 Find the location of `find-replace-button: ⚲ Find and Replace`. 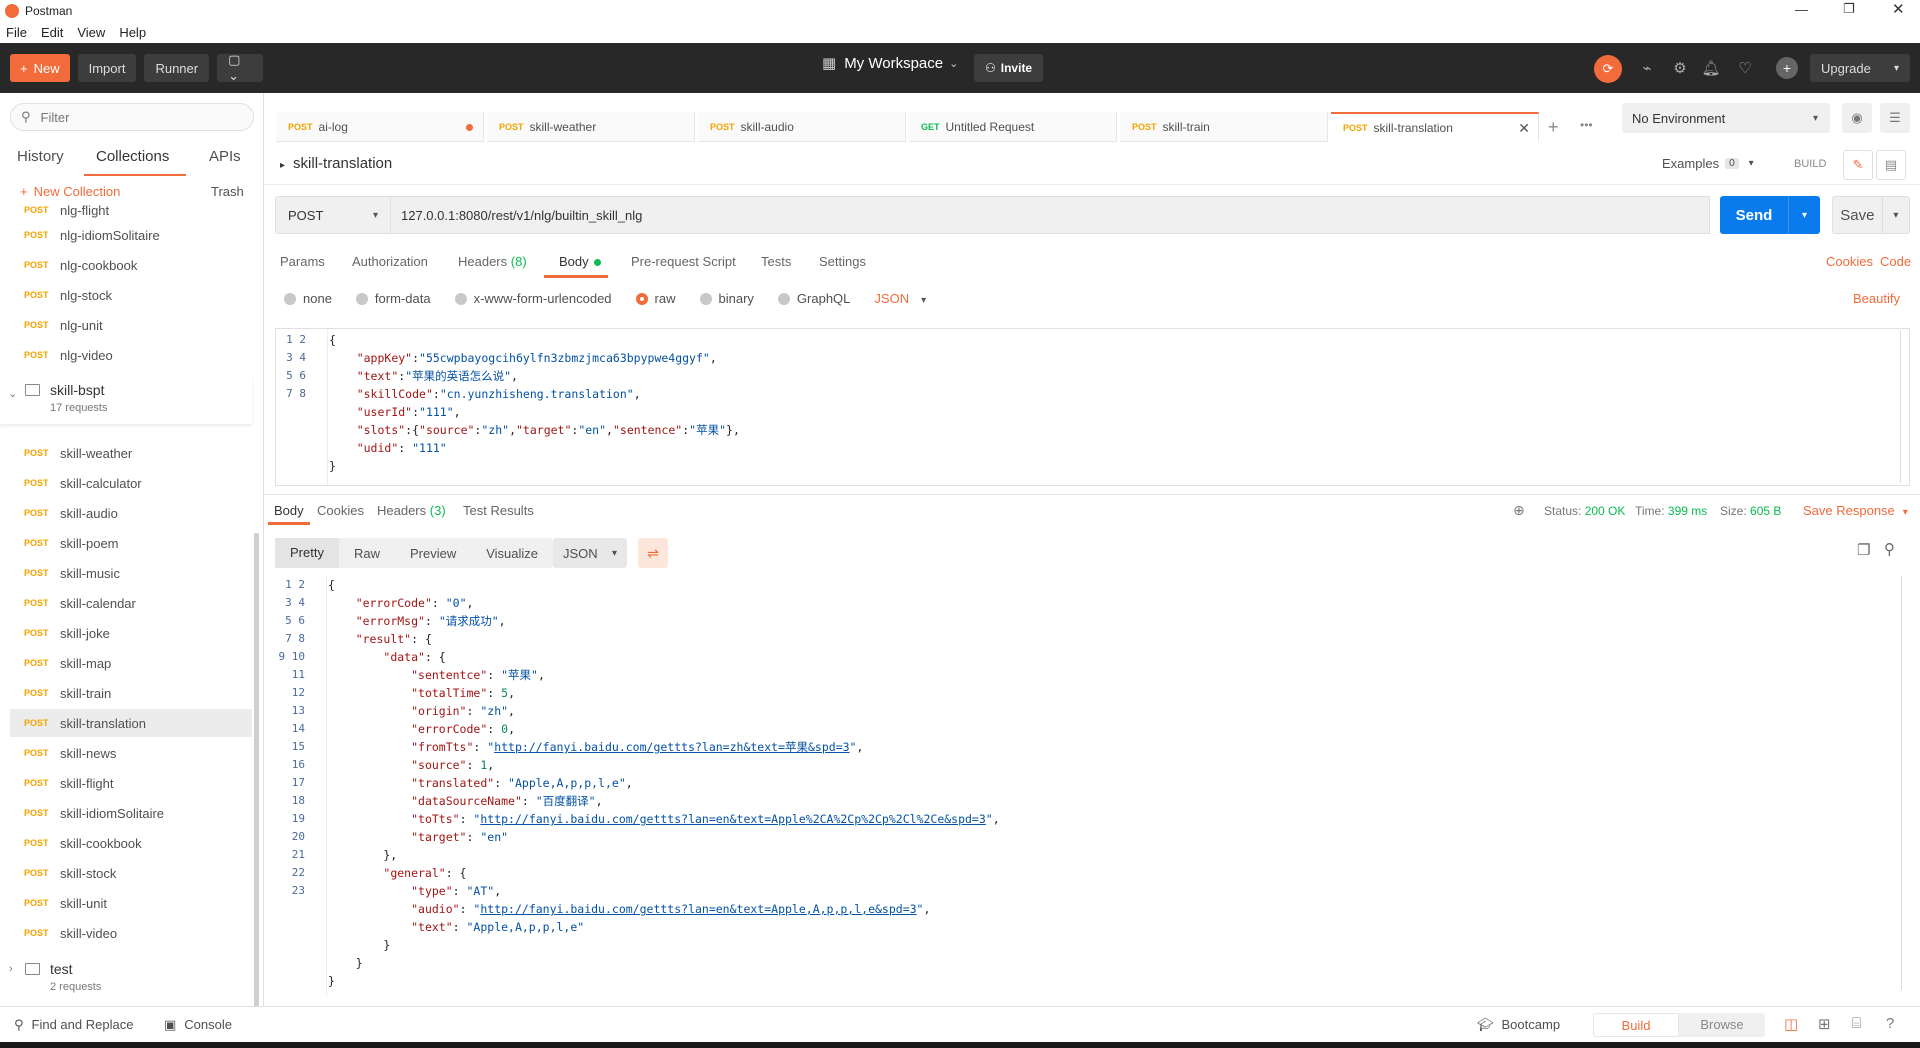

find-replace-button: ⚲ Find and Replace is located at coordinates (73, 1025).